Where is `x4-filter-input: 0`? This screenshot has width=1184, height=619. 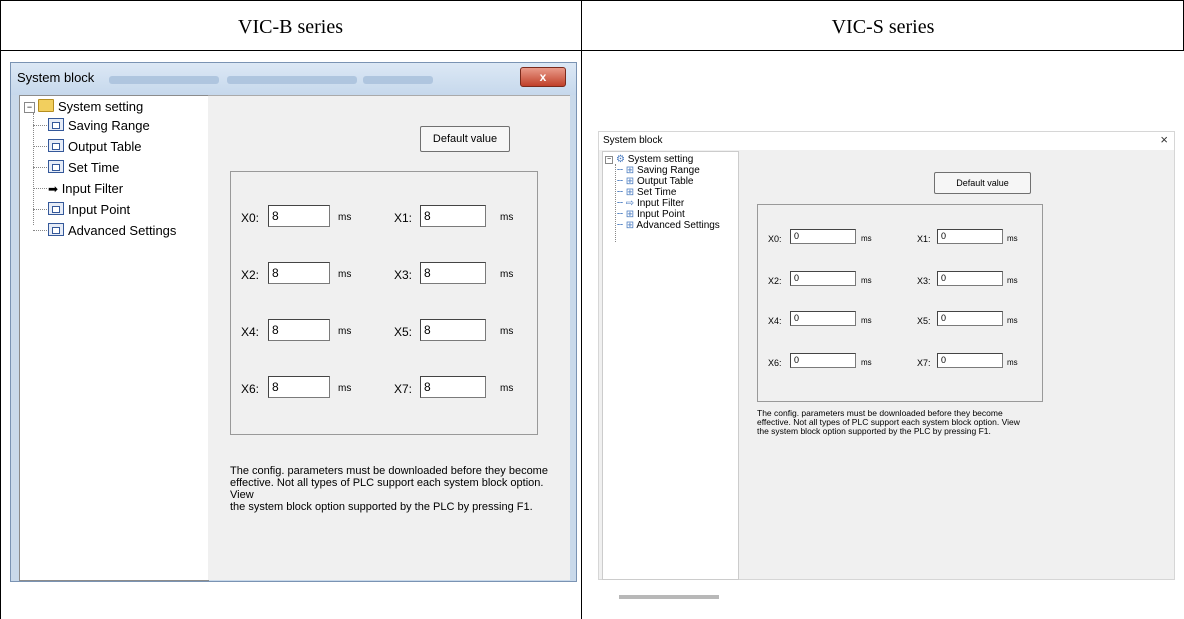 x4-filter-input: 0 is located at coordinates (823, 318).